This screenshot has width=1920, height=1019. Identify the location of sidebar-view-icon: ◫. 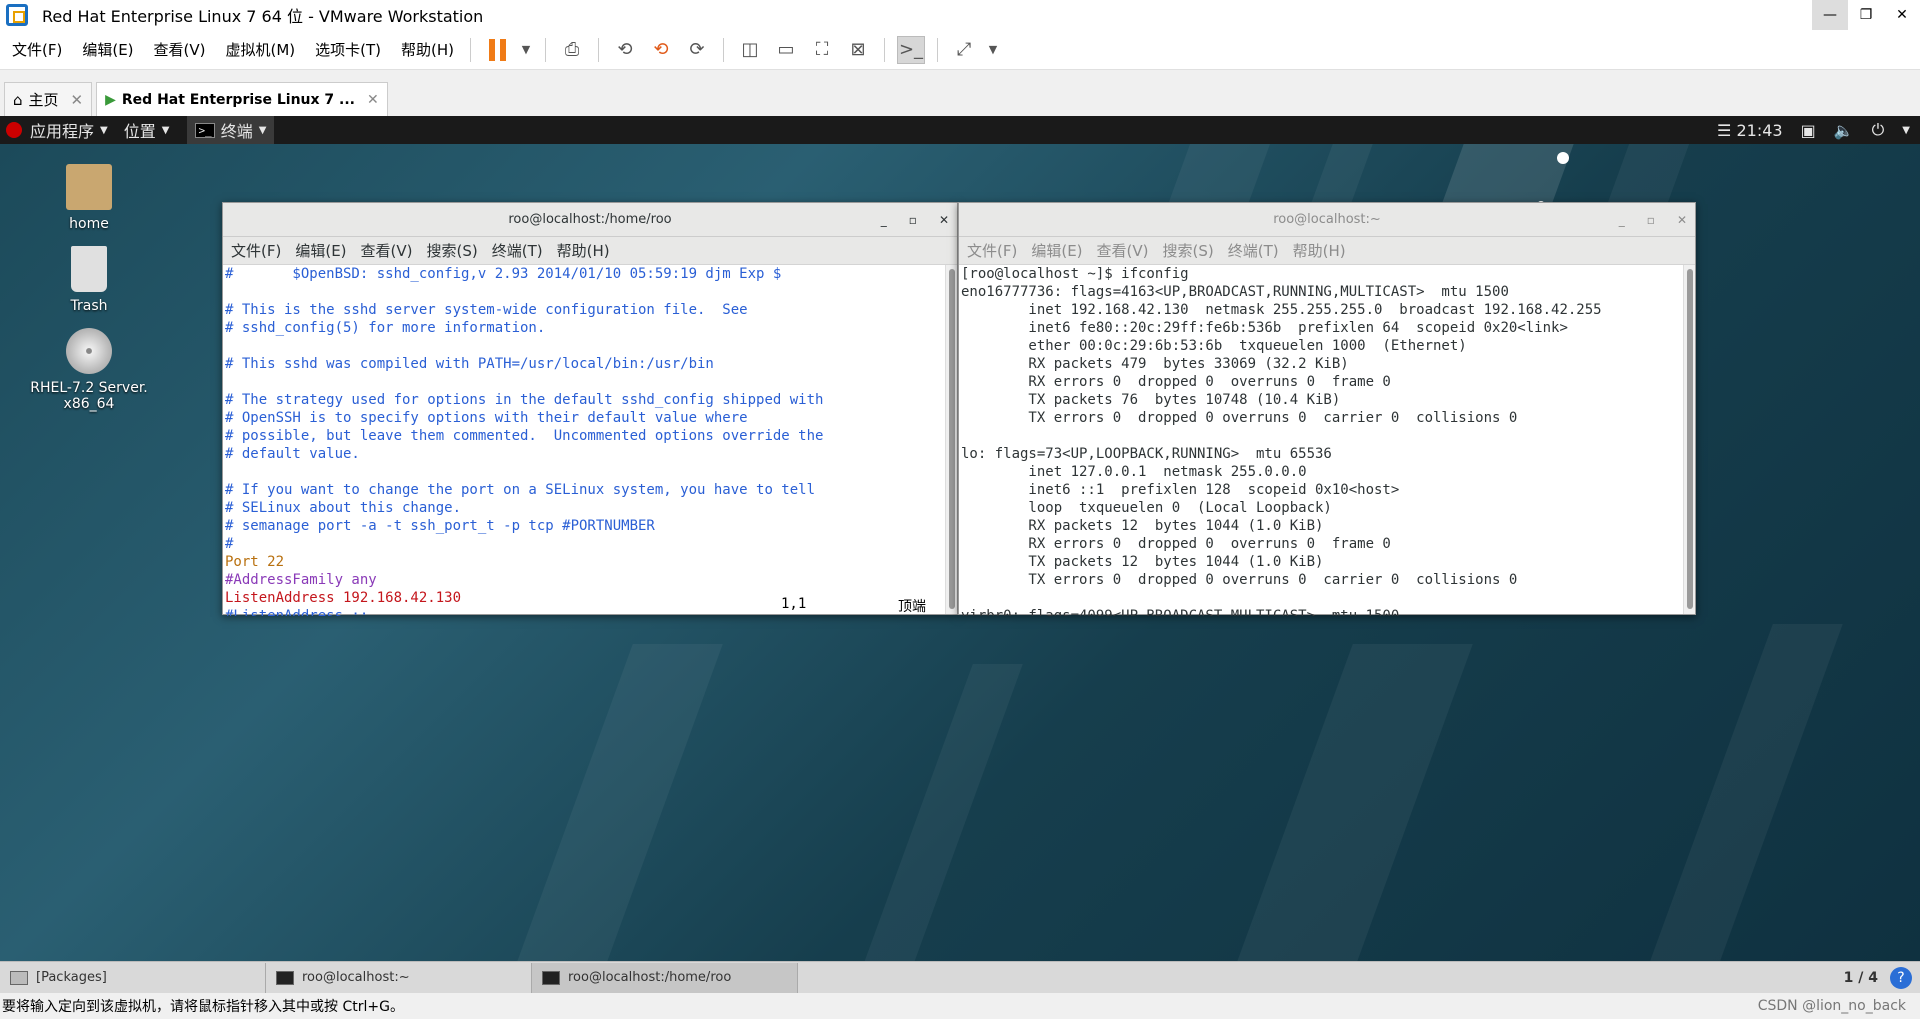
(750, 50).